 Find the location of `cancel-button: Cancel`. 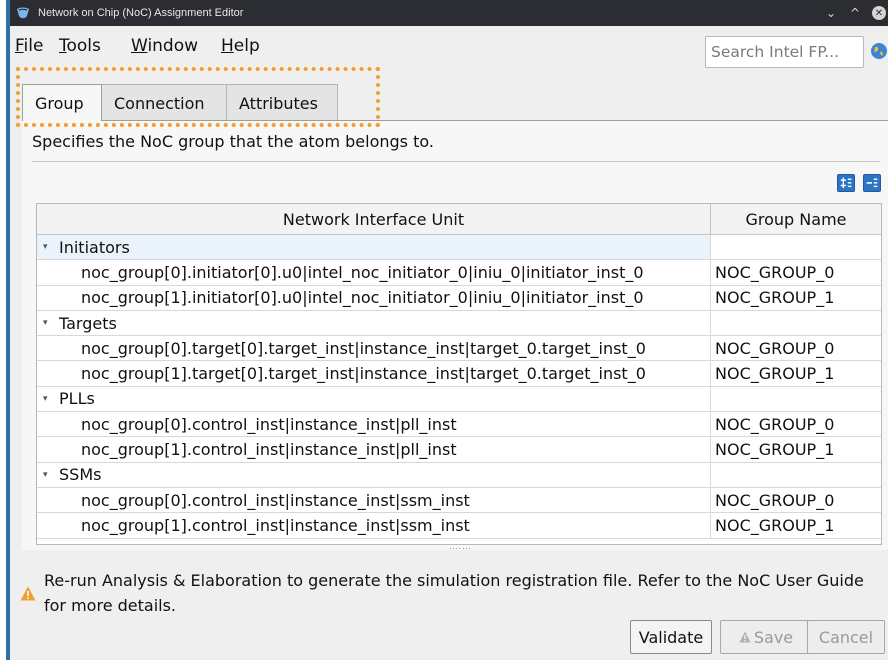

cancel-button: Cancel is located at coordinates (846, 637).